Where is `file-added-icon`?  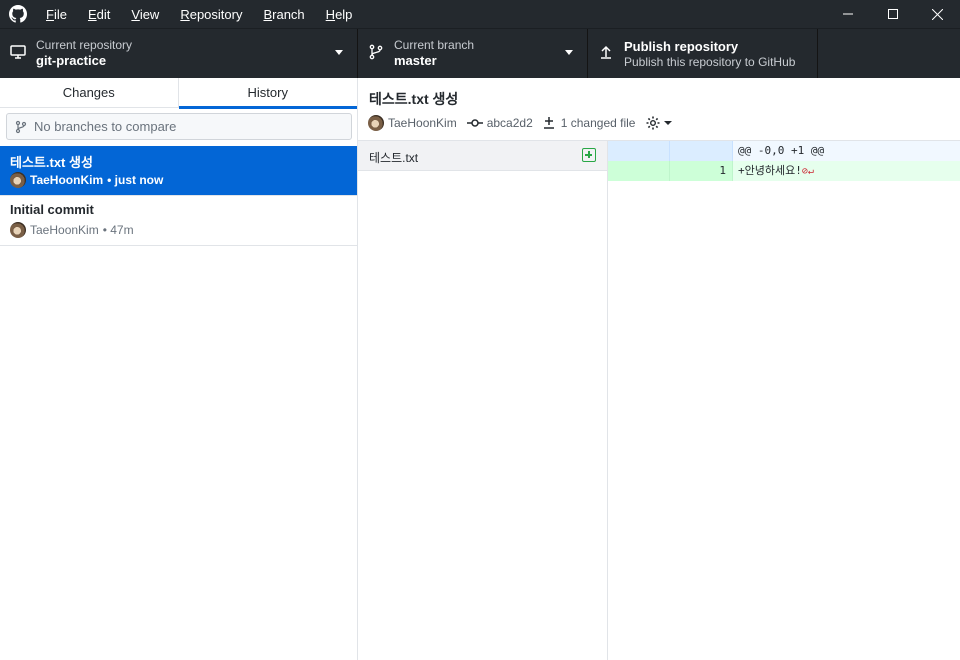 file-added-icon is located at coordinates (589, 155).